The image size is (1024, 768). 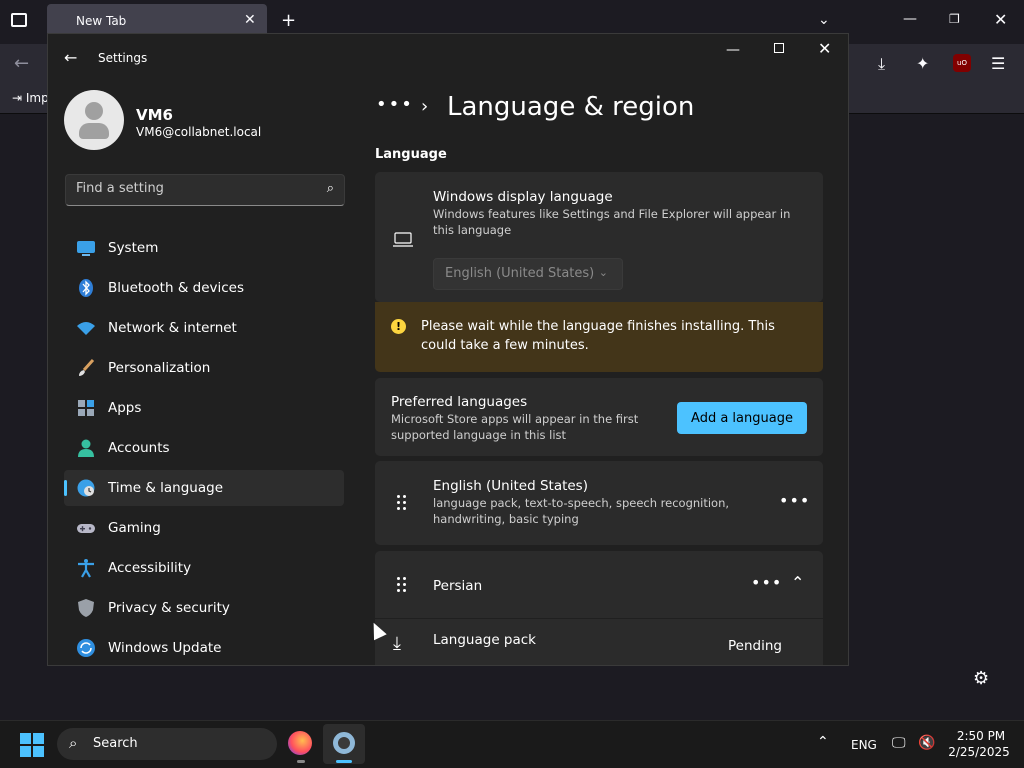 I want to click on sidebar-item-network: Network & internet, so click(x=204, y=328).